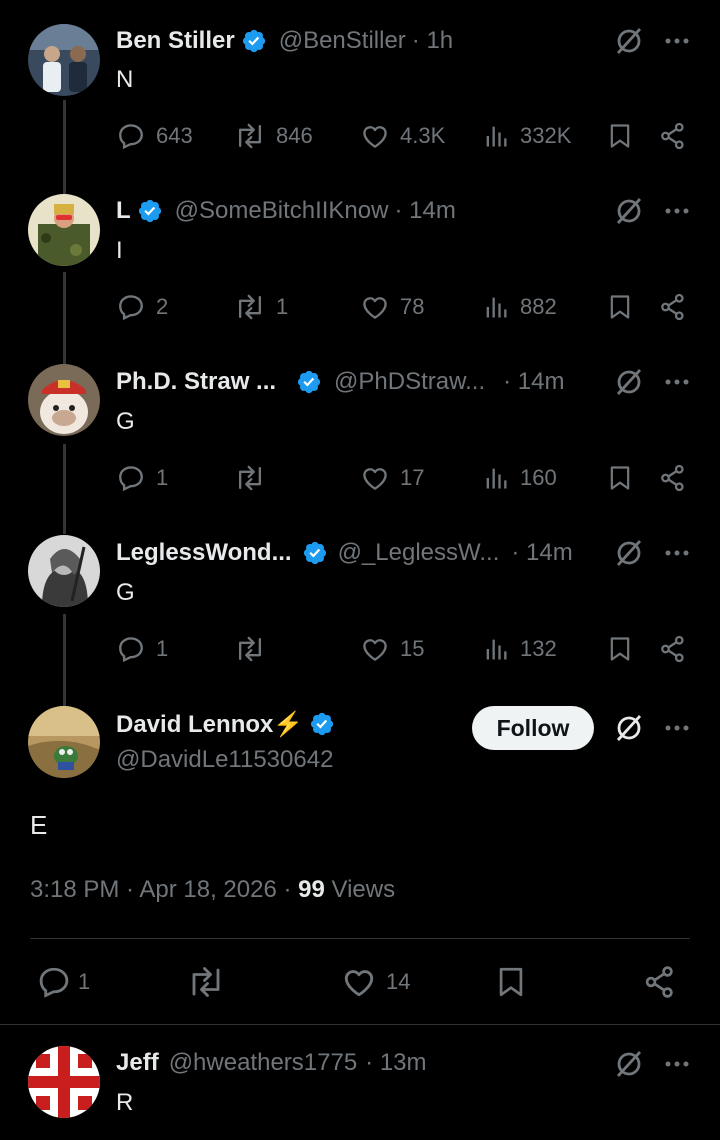 This screenshot has width=720, height=1140. I want to click on like-count: 4.3K, so click(423, 135).